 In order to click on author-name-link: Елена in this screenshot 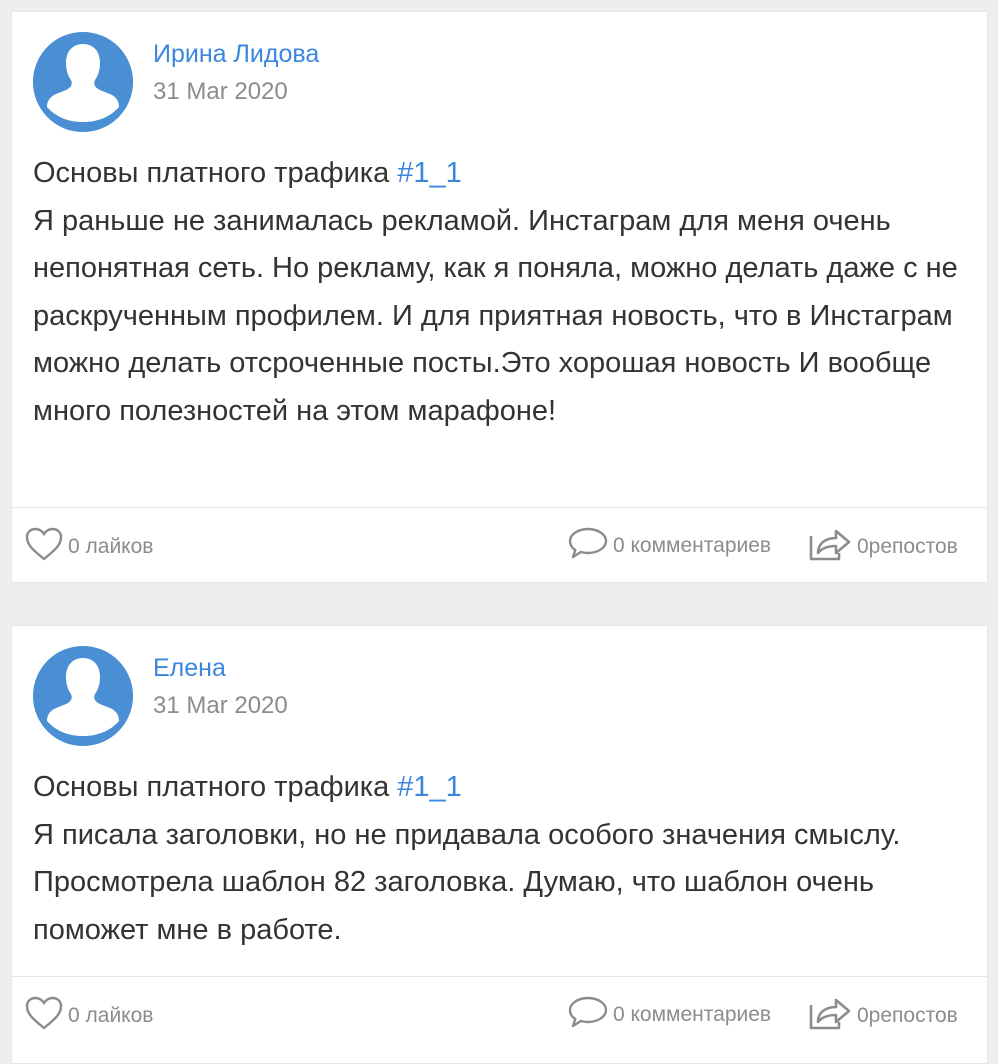, I will do `click(189, 668)`.